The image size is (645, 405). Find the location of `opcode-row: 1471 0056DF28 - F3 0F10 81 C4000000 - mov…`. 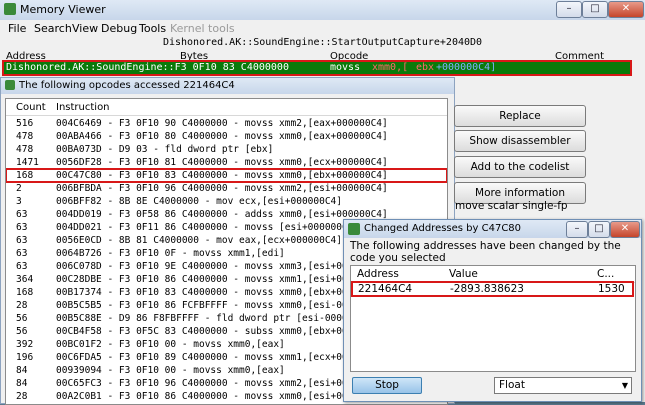

opcode-row: 1471 0056DF28 - F3 0F10 81 C4000000 - mov… is located at coordinates (226, 162).